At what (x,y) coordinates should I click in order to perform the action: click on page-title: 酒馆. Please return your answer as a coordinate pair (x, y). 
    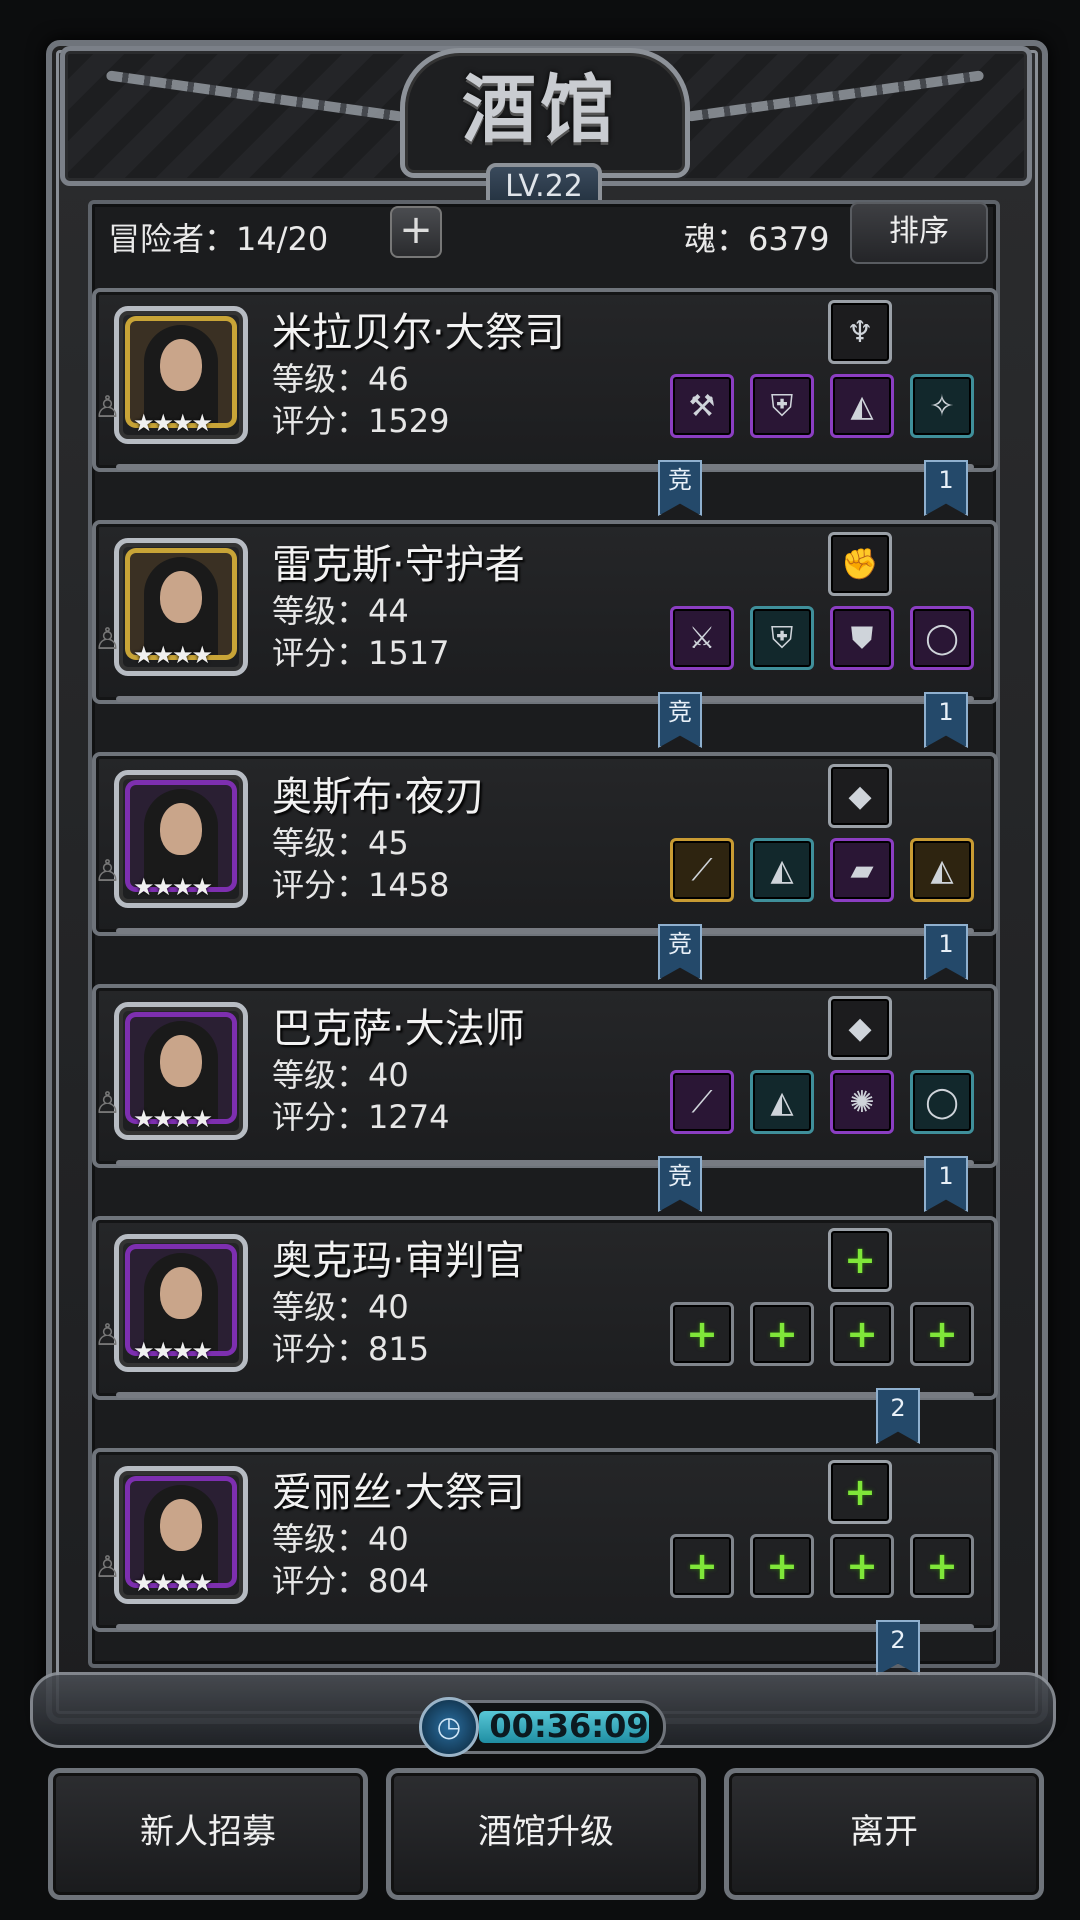
    Looking at the image, I should click on (540, 110).